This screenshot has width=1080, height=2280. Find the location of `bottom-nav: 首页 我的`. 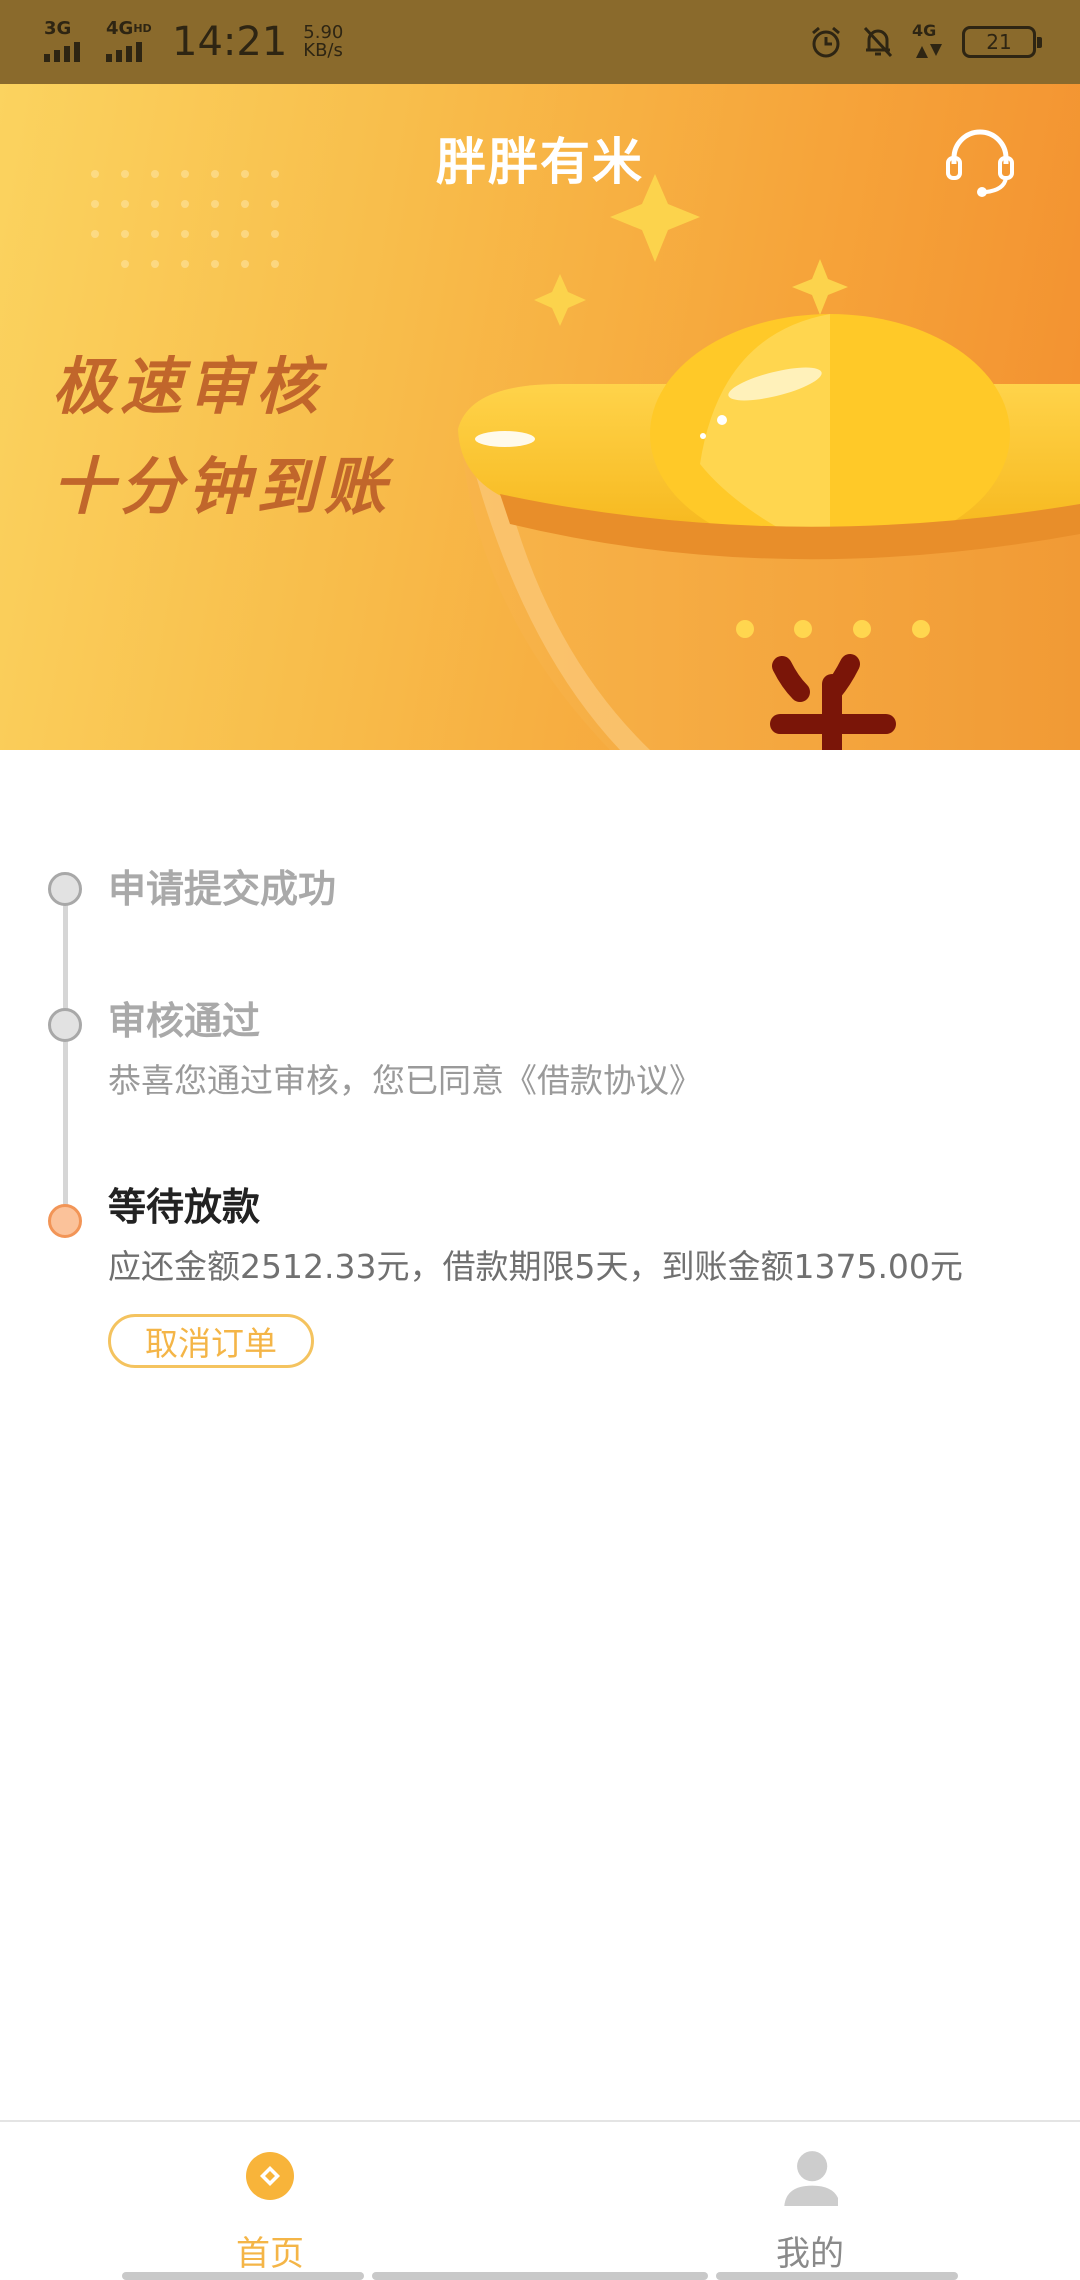

bottom-nav: 首页 我的 is located at coordinates (540, 2200).